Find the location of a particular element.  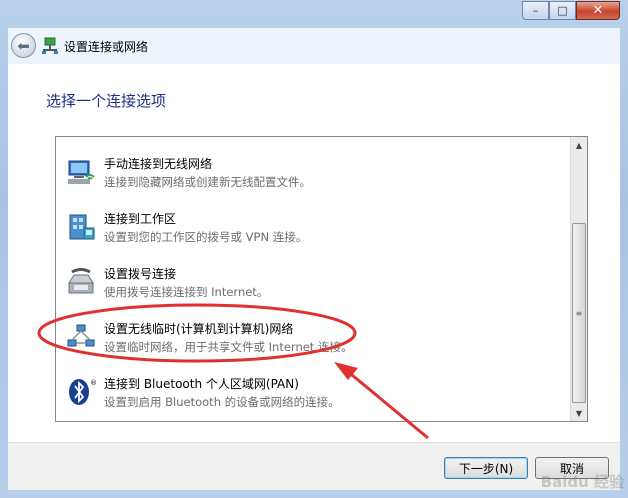

next-button: 下一步(N) is located at coordinates (486, 468).